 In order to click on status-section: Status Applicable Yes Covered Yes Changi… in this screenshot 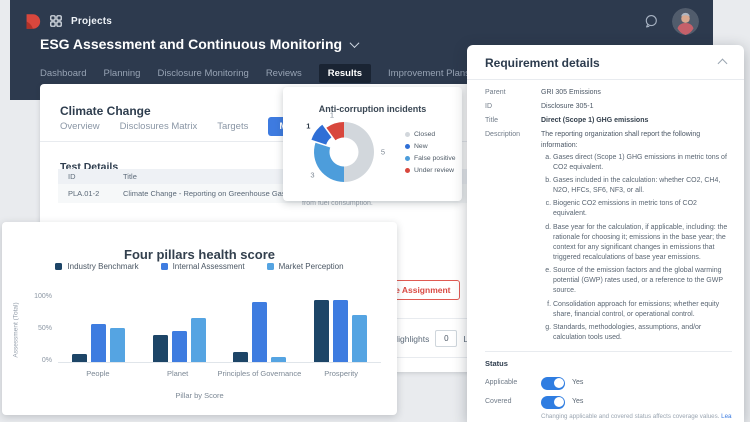, I will do `click(608, 386)`.